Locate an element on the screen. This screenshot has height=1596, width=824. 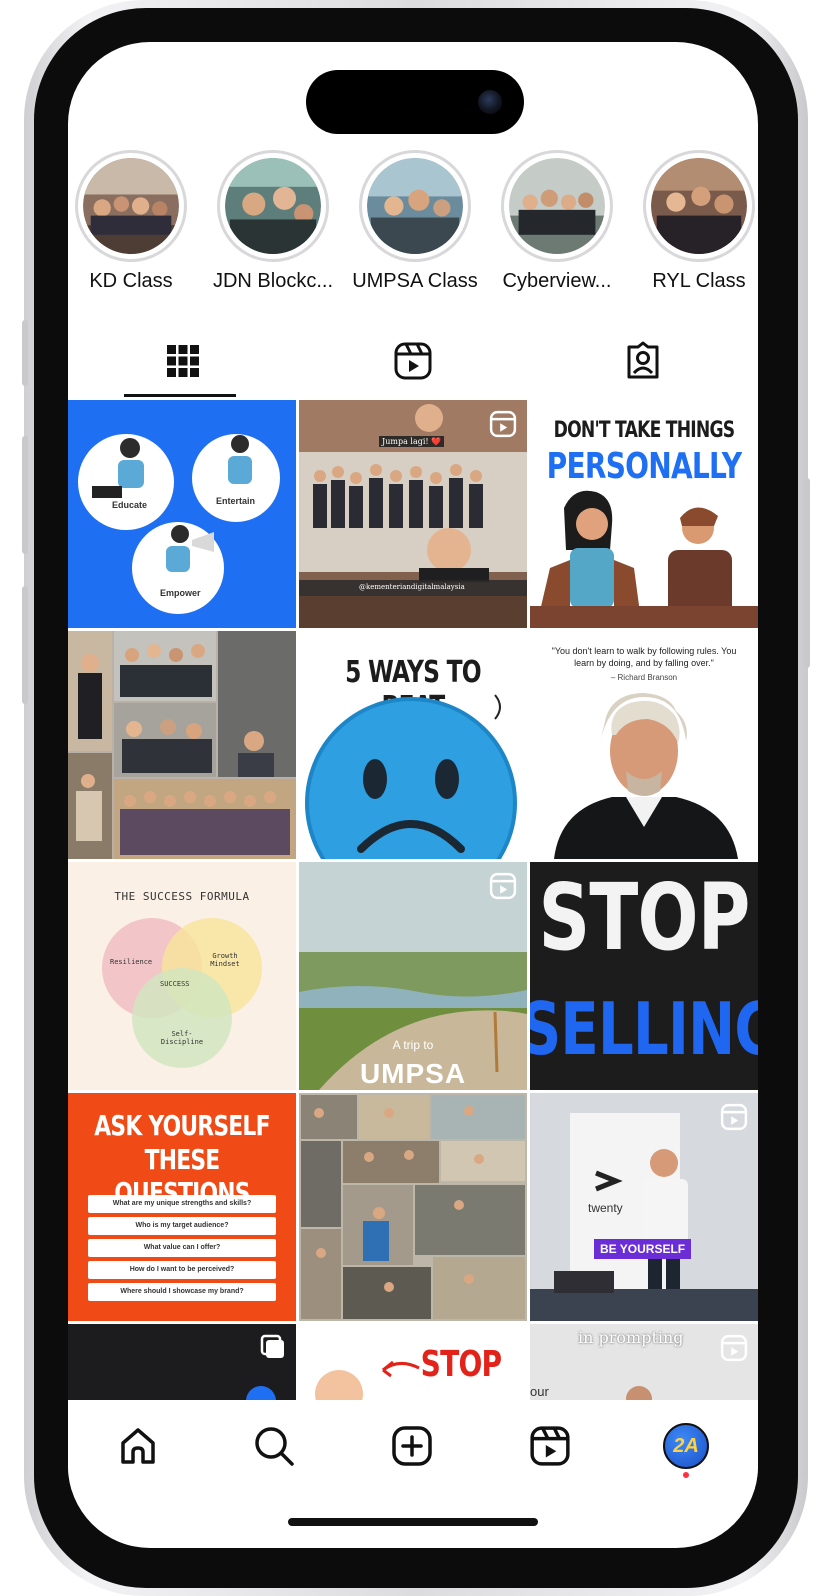
poster-selling: SELLING is located at coordinates (644, 1029).